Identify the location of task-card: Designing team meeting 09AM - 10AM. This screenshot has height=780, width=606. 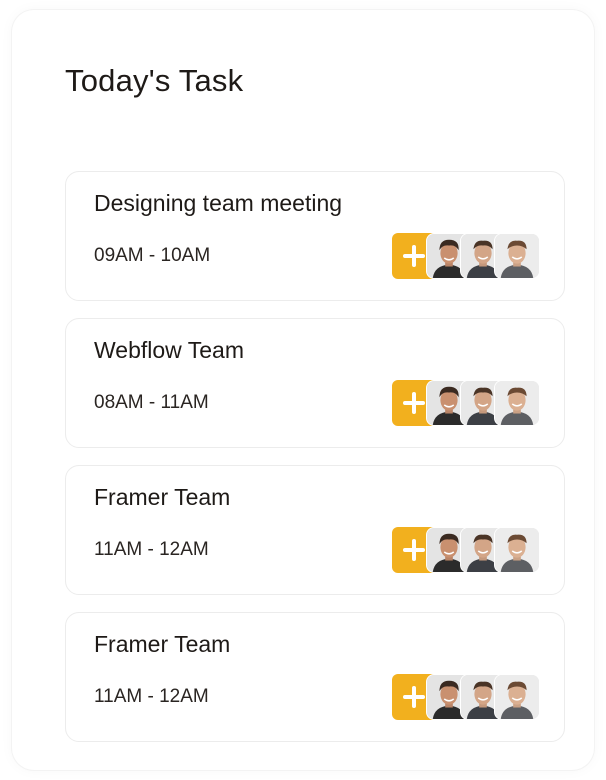
(315, 236).